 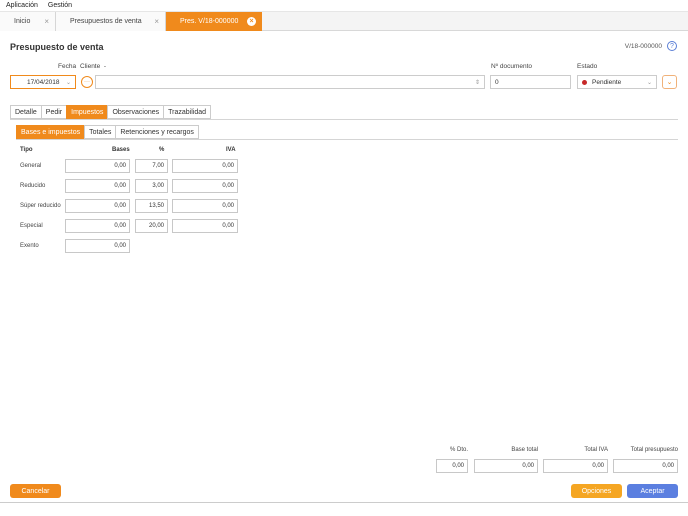 What do you see at coordinates (231, 150) in the screenshot?
I see `col-iva: IVA` at bounding box center [231, 150].